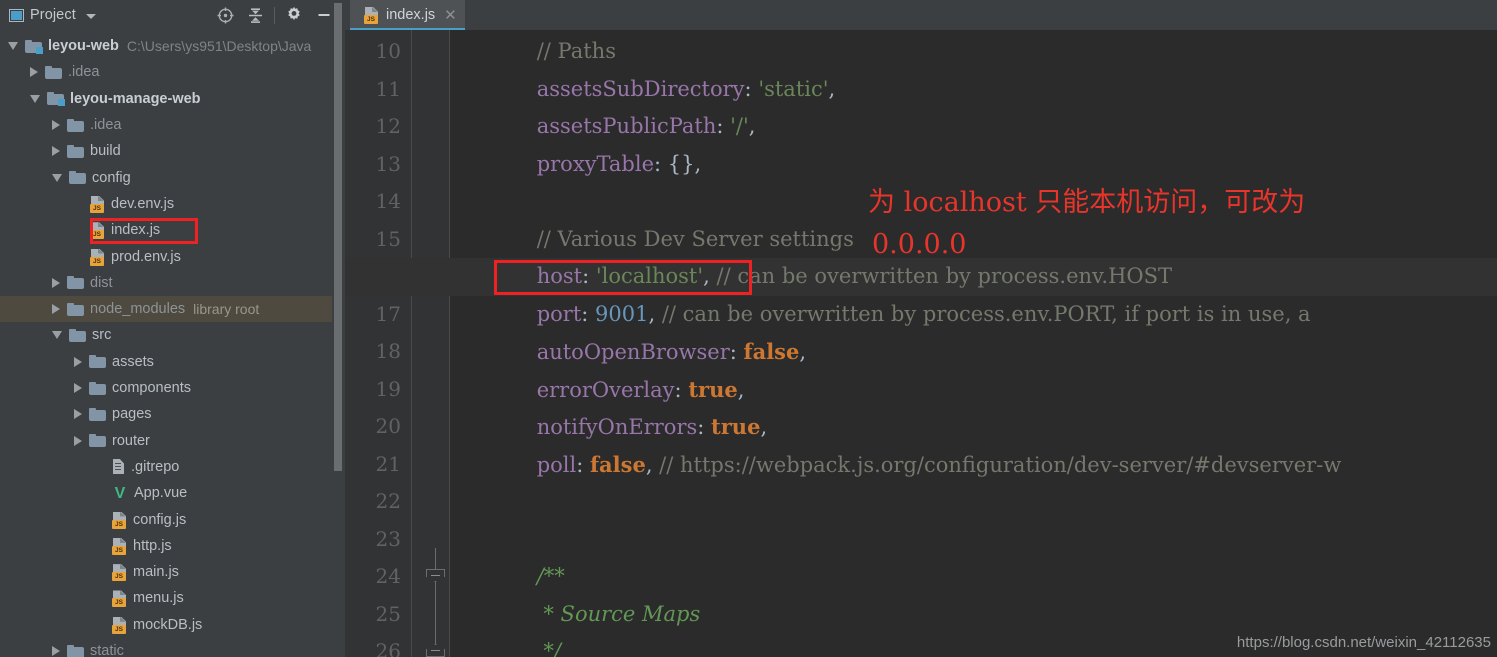 The image size is (1497, 657). I want to click on annotation-note-line2: 0.0.0.0, so click(919, 244).